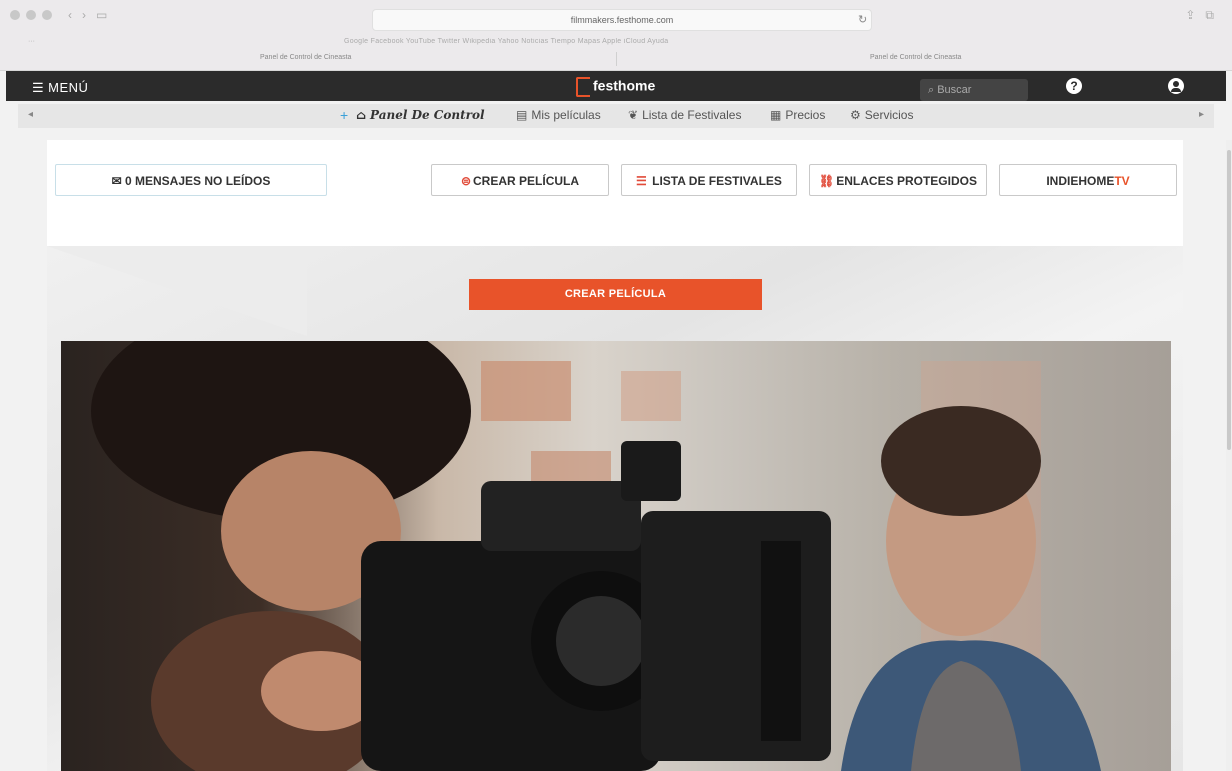 Image resolution: width=1232 pixels, height=771 pixels. I want to click on film-icon: ▤, so click(522, 115).